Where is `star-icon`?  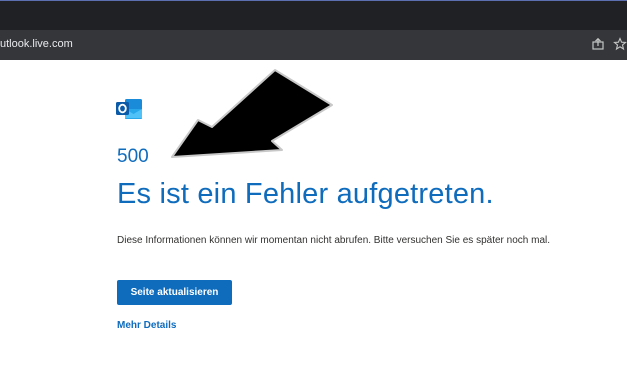 star-icon is located at coordinates (620, 44).